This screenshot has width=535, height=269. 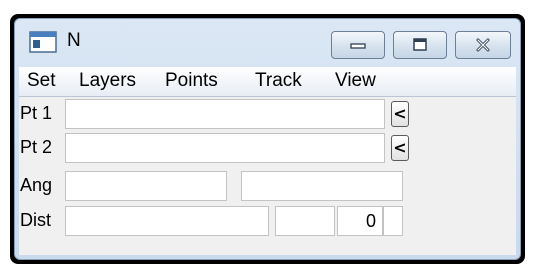 I want to click on pt1-pick-button: <, so click(x=400, y=114).